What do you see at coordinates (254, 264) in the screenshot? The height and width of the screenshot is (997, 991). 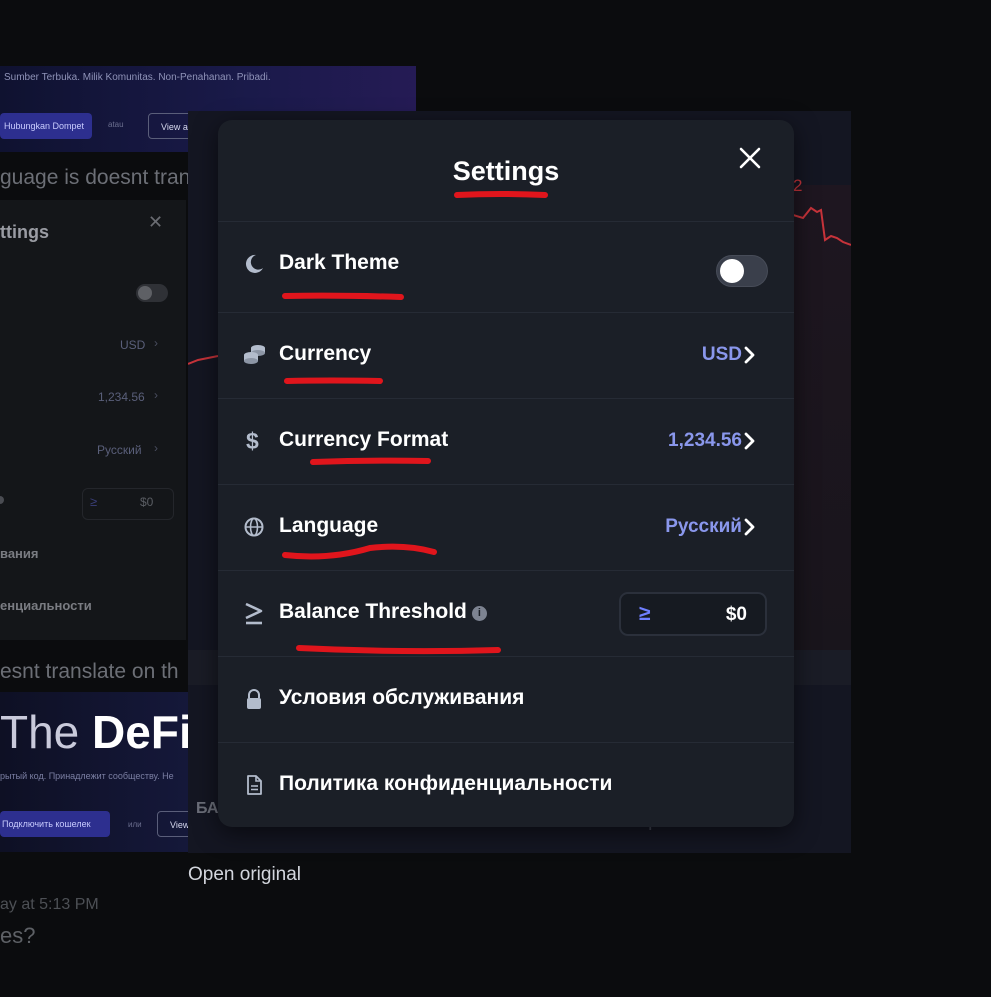 I see `moon-icon` at bounding box center [254, 264].